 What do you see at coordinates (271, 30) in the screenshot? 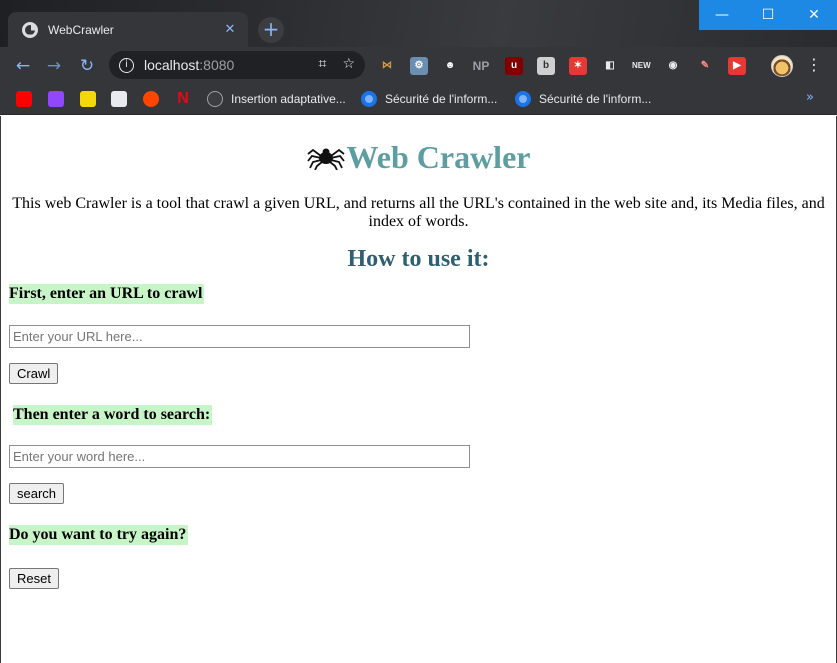
I see `new-tab-button: +` at bounding box center [271, 30].